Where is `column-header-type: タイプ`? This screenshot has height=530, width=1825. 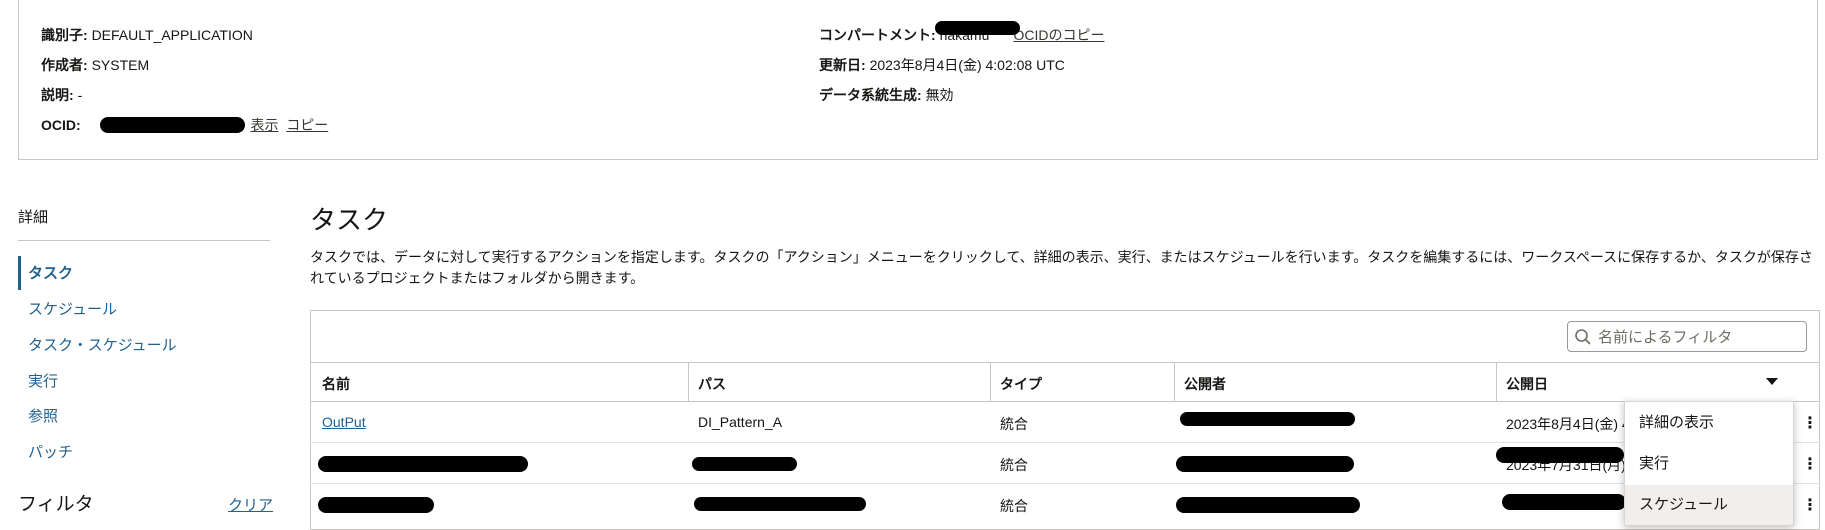
column-header-type: タイプ is located at coordinates (1021, 384).